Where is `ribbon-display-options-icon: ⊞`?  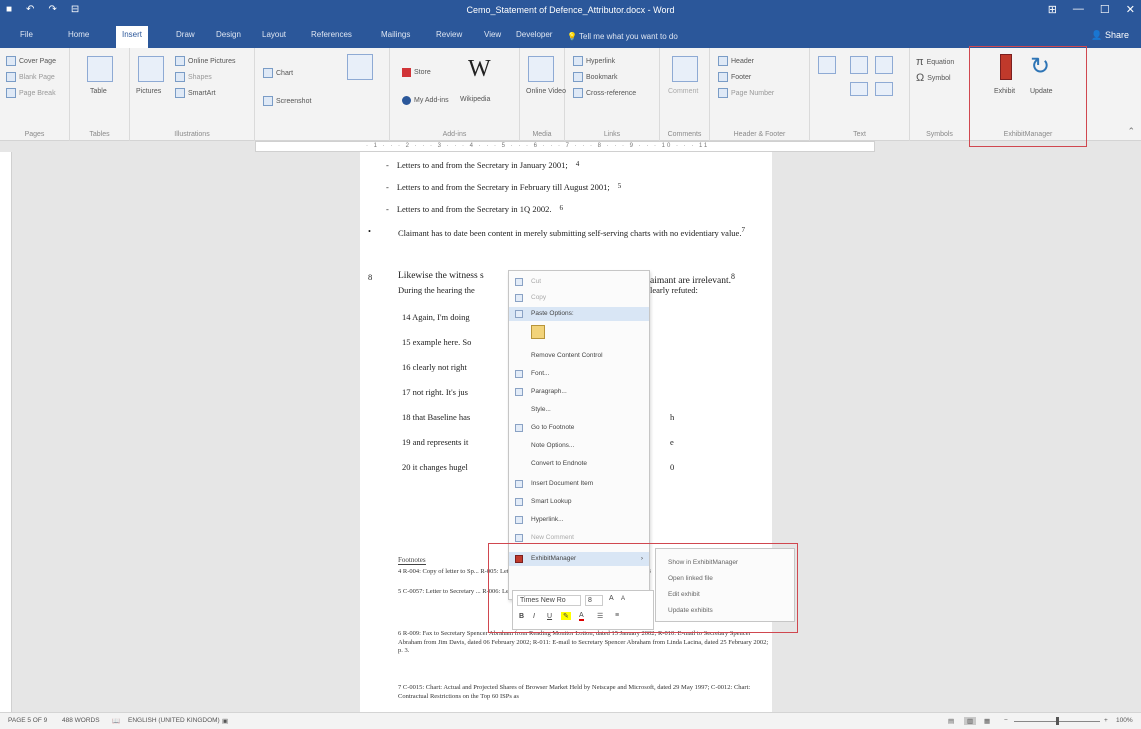 ribbon-display-options-icon: ⊞ is located at coordinates (1052, 9).